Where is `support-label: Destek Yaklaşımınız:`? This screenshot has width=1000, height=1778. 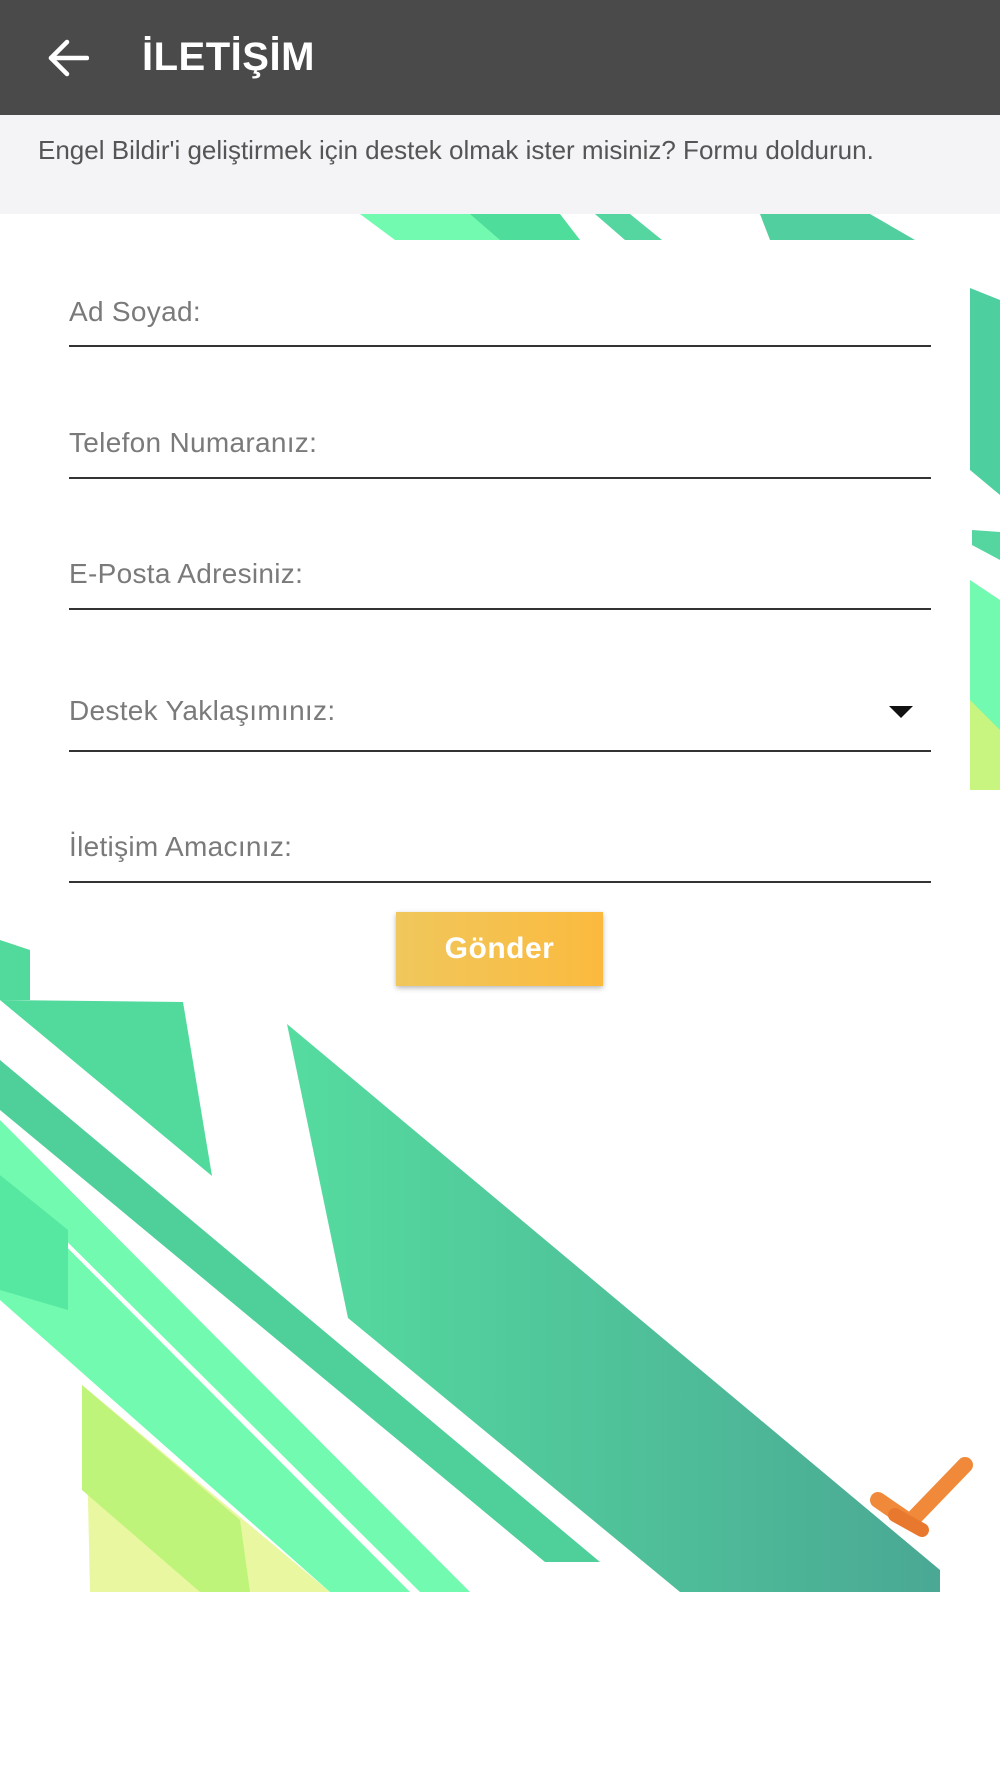
support-label: Destek Yaklaşımınız: is located at coordinates (202, 710).